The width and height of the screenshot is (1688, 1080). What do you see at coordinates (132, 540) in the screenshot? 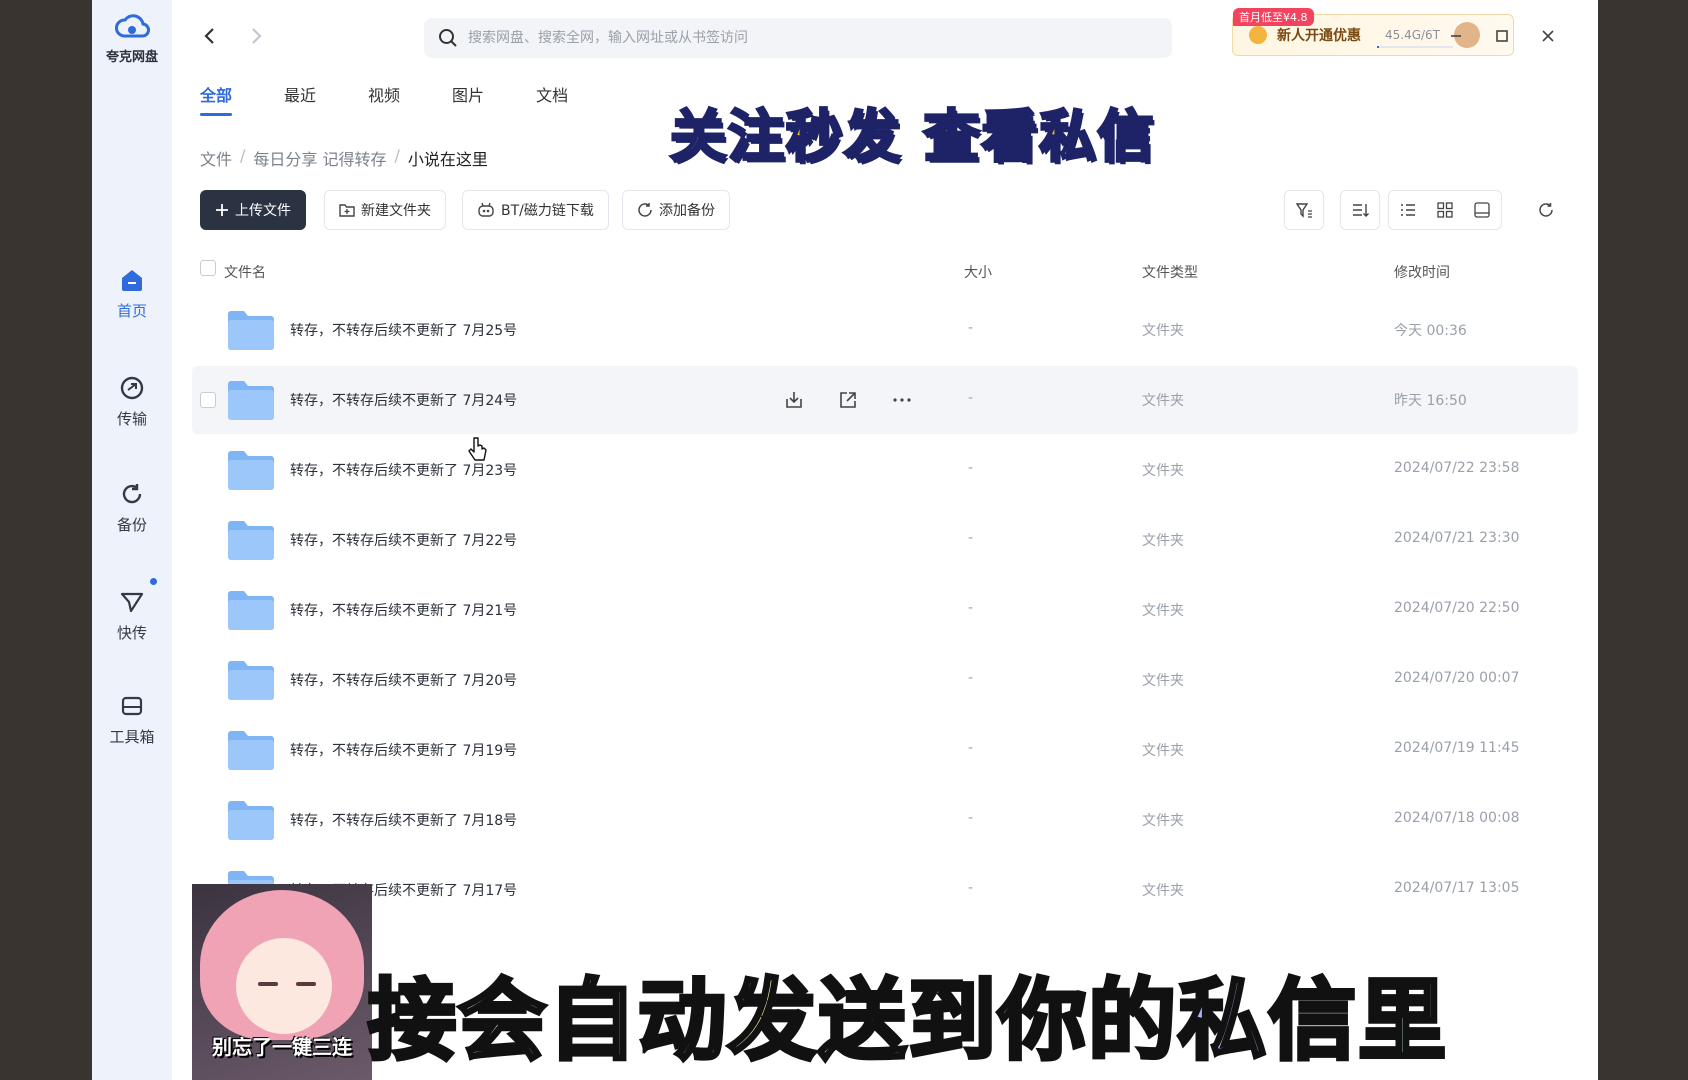
I see `sidebar: 夸克网盘 首页 传输 备份 快传 工具箱` at bounding box center [132, 540].